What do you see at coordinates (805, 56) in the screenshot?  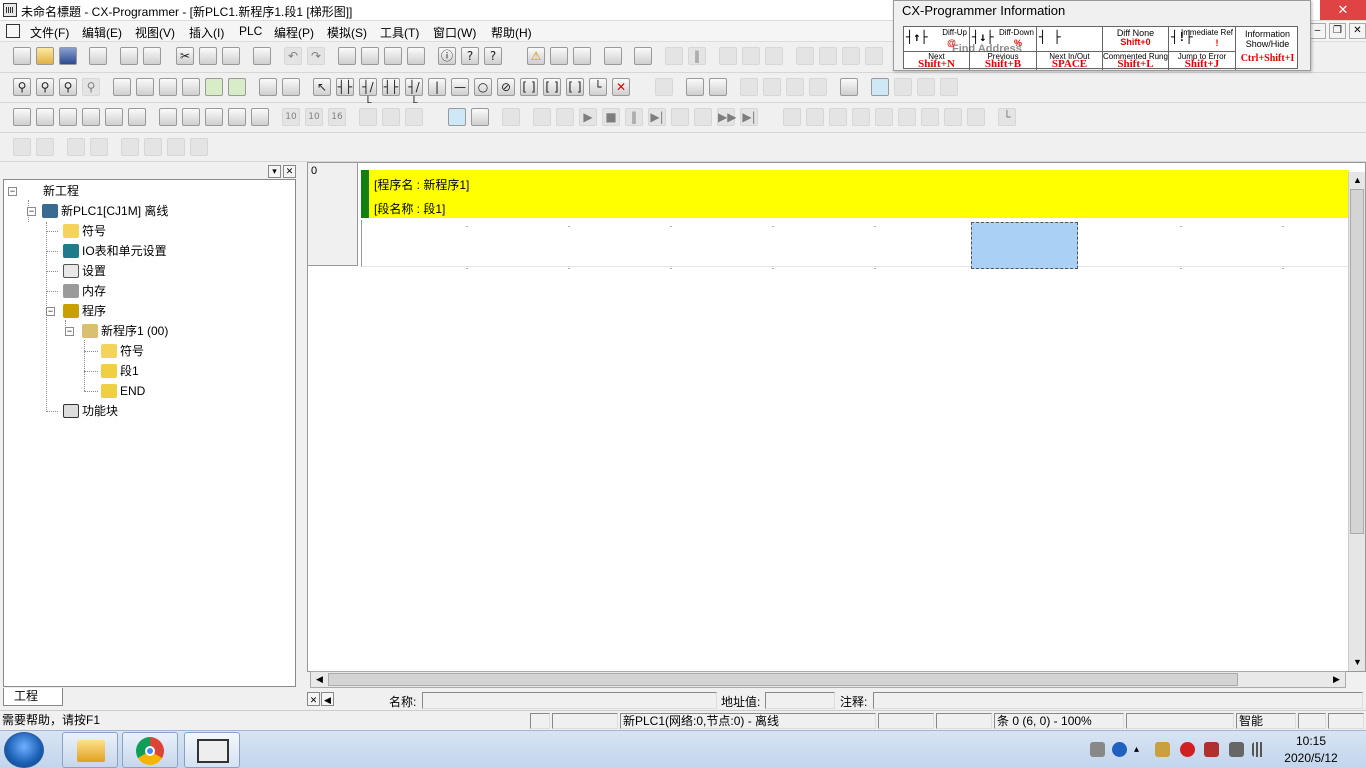 I see `online-edit-icon` at bounding box center [805, 56].